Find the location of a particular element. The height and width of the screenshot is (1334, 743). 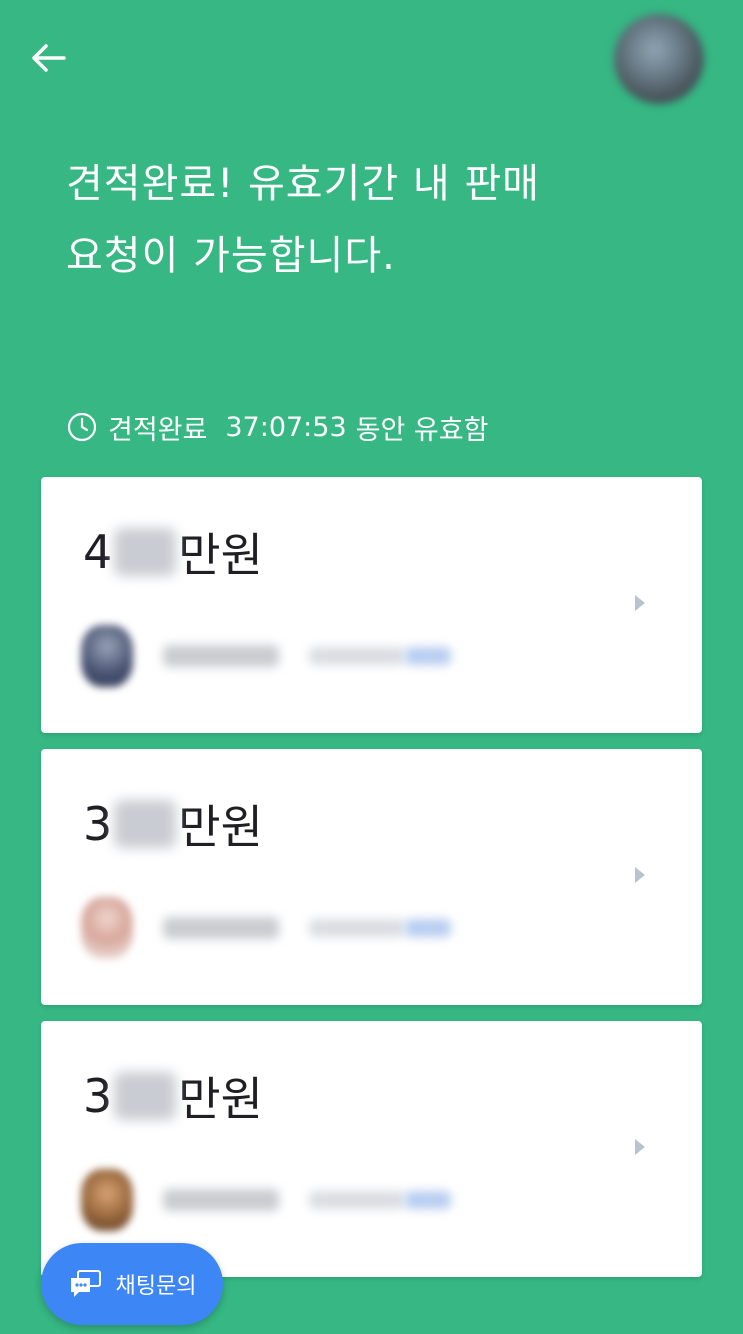

chat-bubble-icon is located at coordinates (86, 1284).